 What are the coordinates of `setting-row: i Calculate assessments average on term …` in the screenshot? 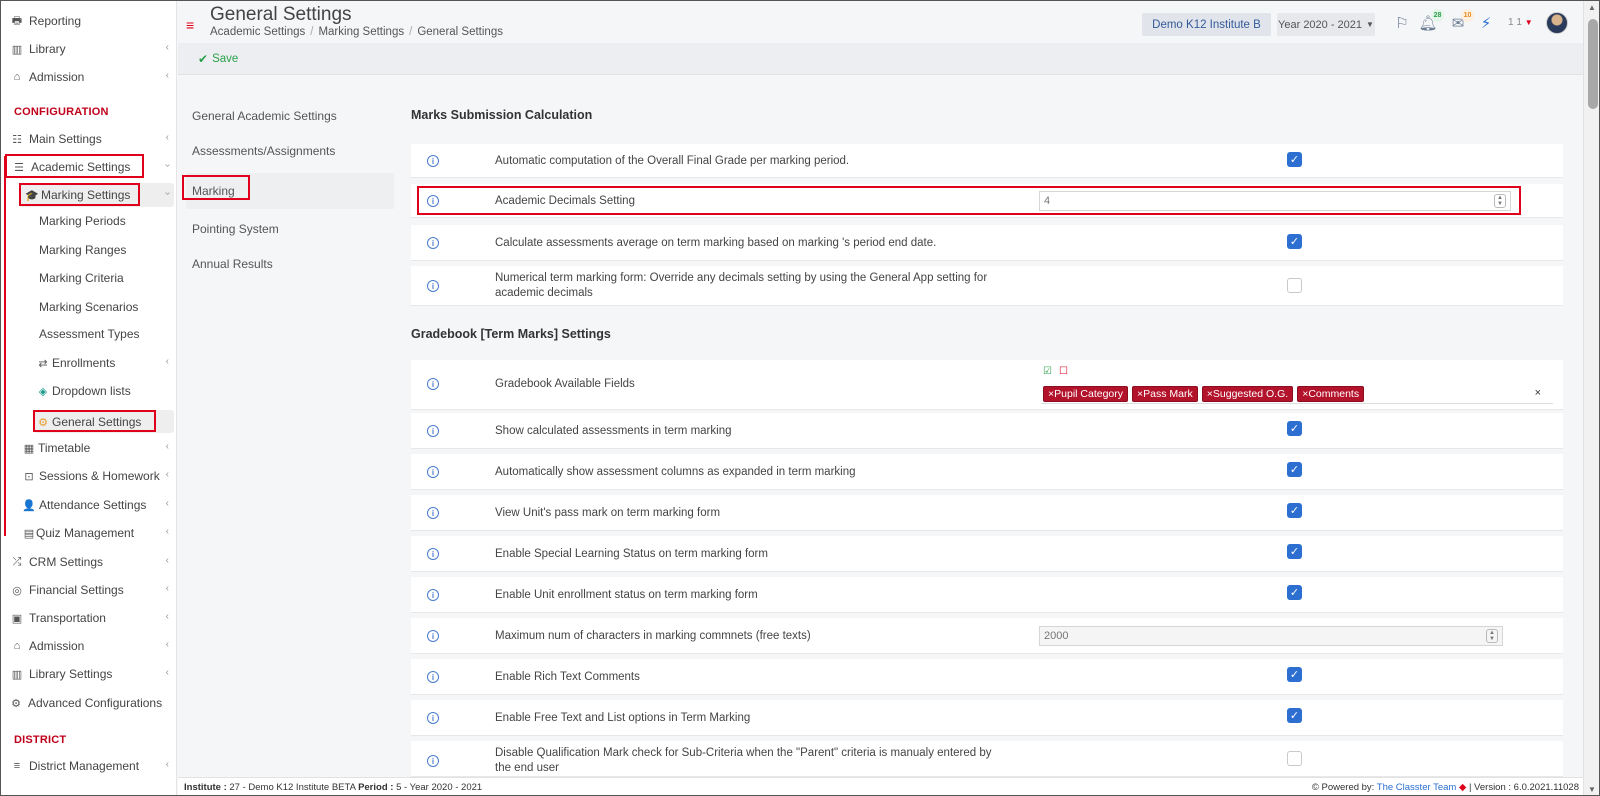 It's located at (987, 243).